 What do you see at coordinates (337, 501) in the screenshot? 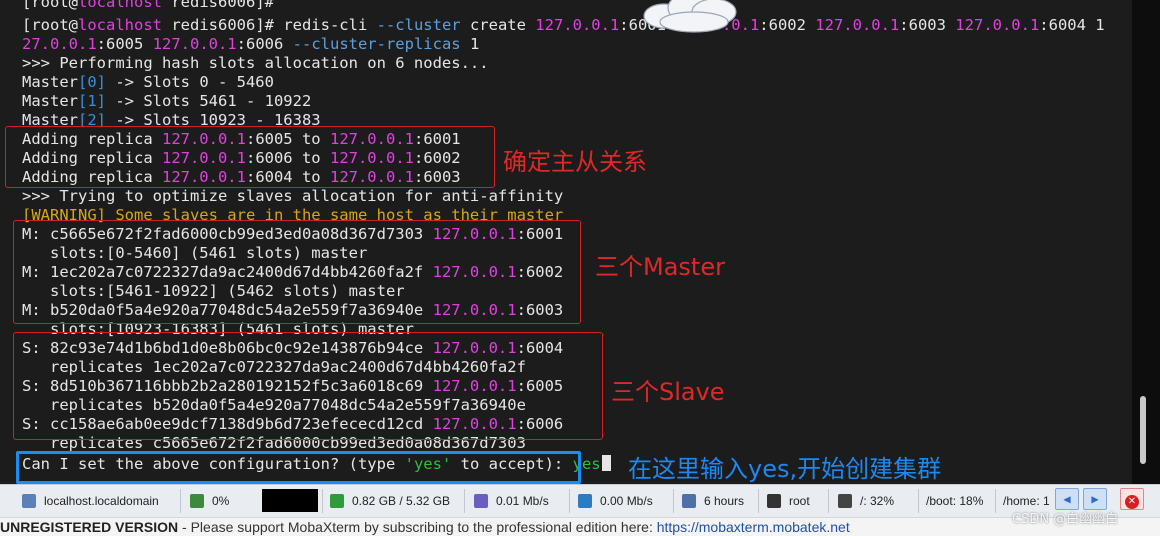
I see `memory-icon` at bounding box center [337, 501].